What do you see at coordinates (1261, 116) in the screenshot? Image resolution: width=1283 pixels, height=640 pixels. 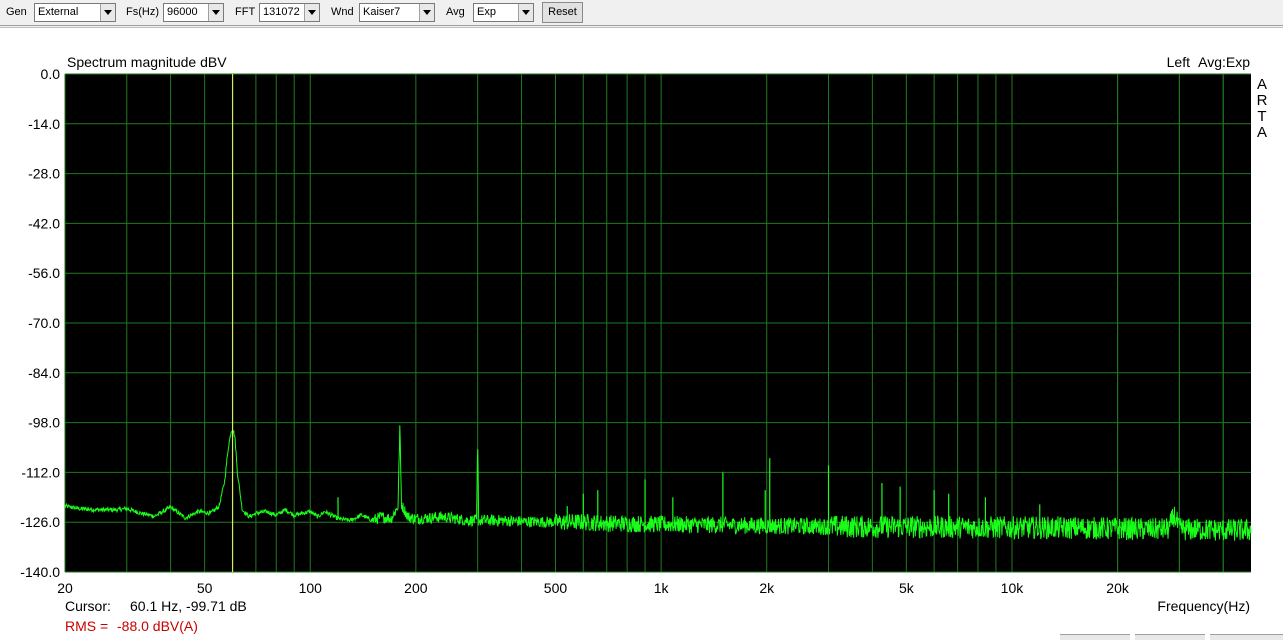 I see `logo-letter: T` at bounding box center [1261, 116].